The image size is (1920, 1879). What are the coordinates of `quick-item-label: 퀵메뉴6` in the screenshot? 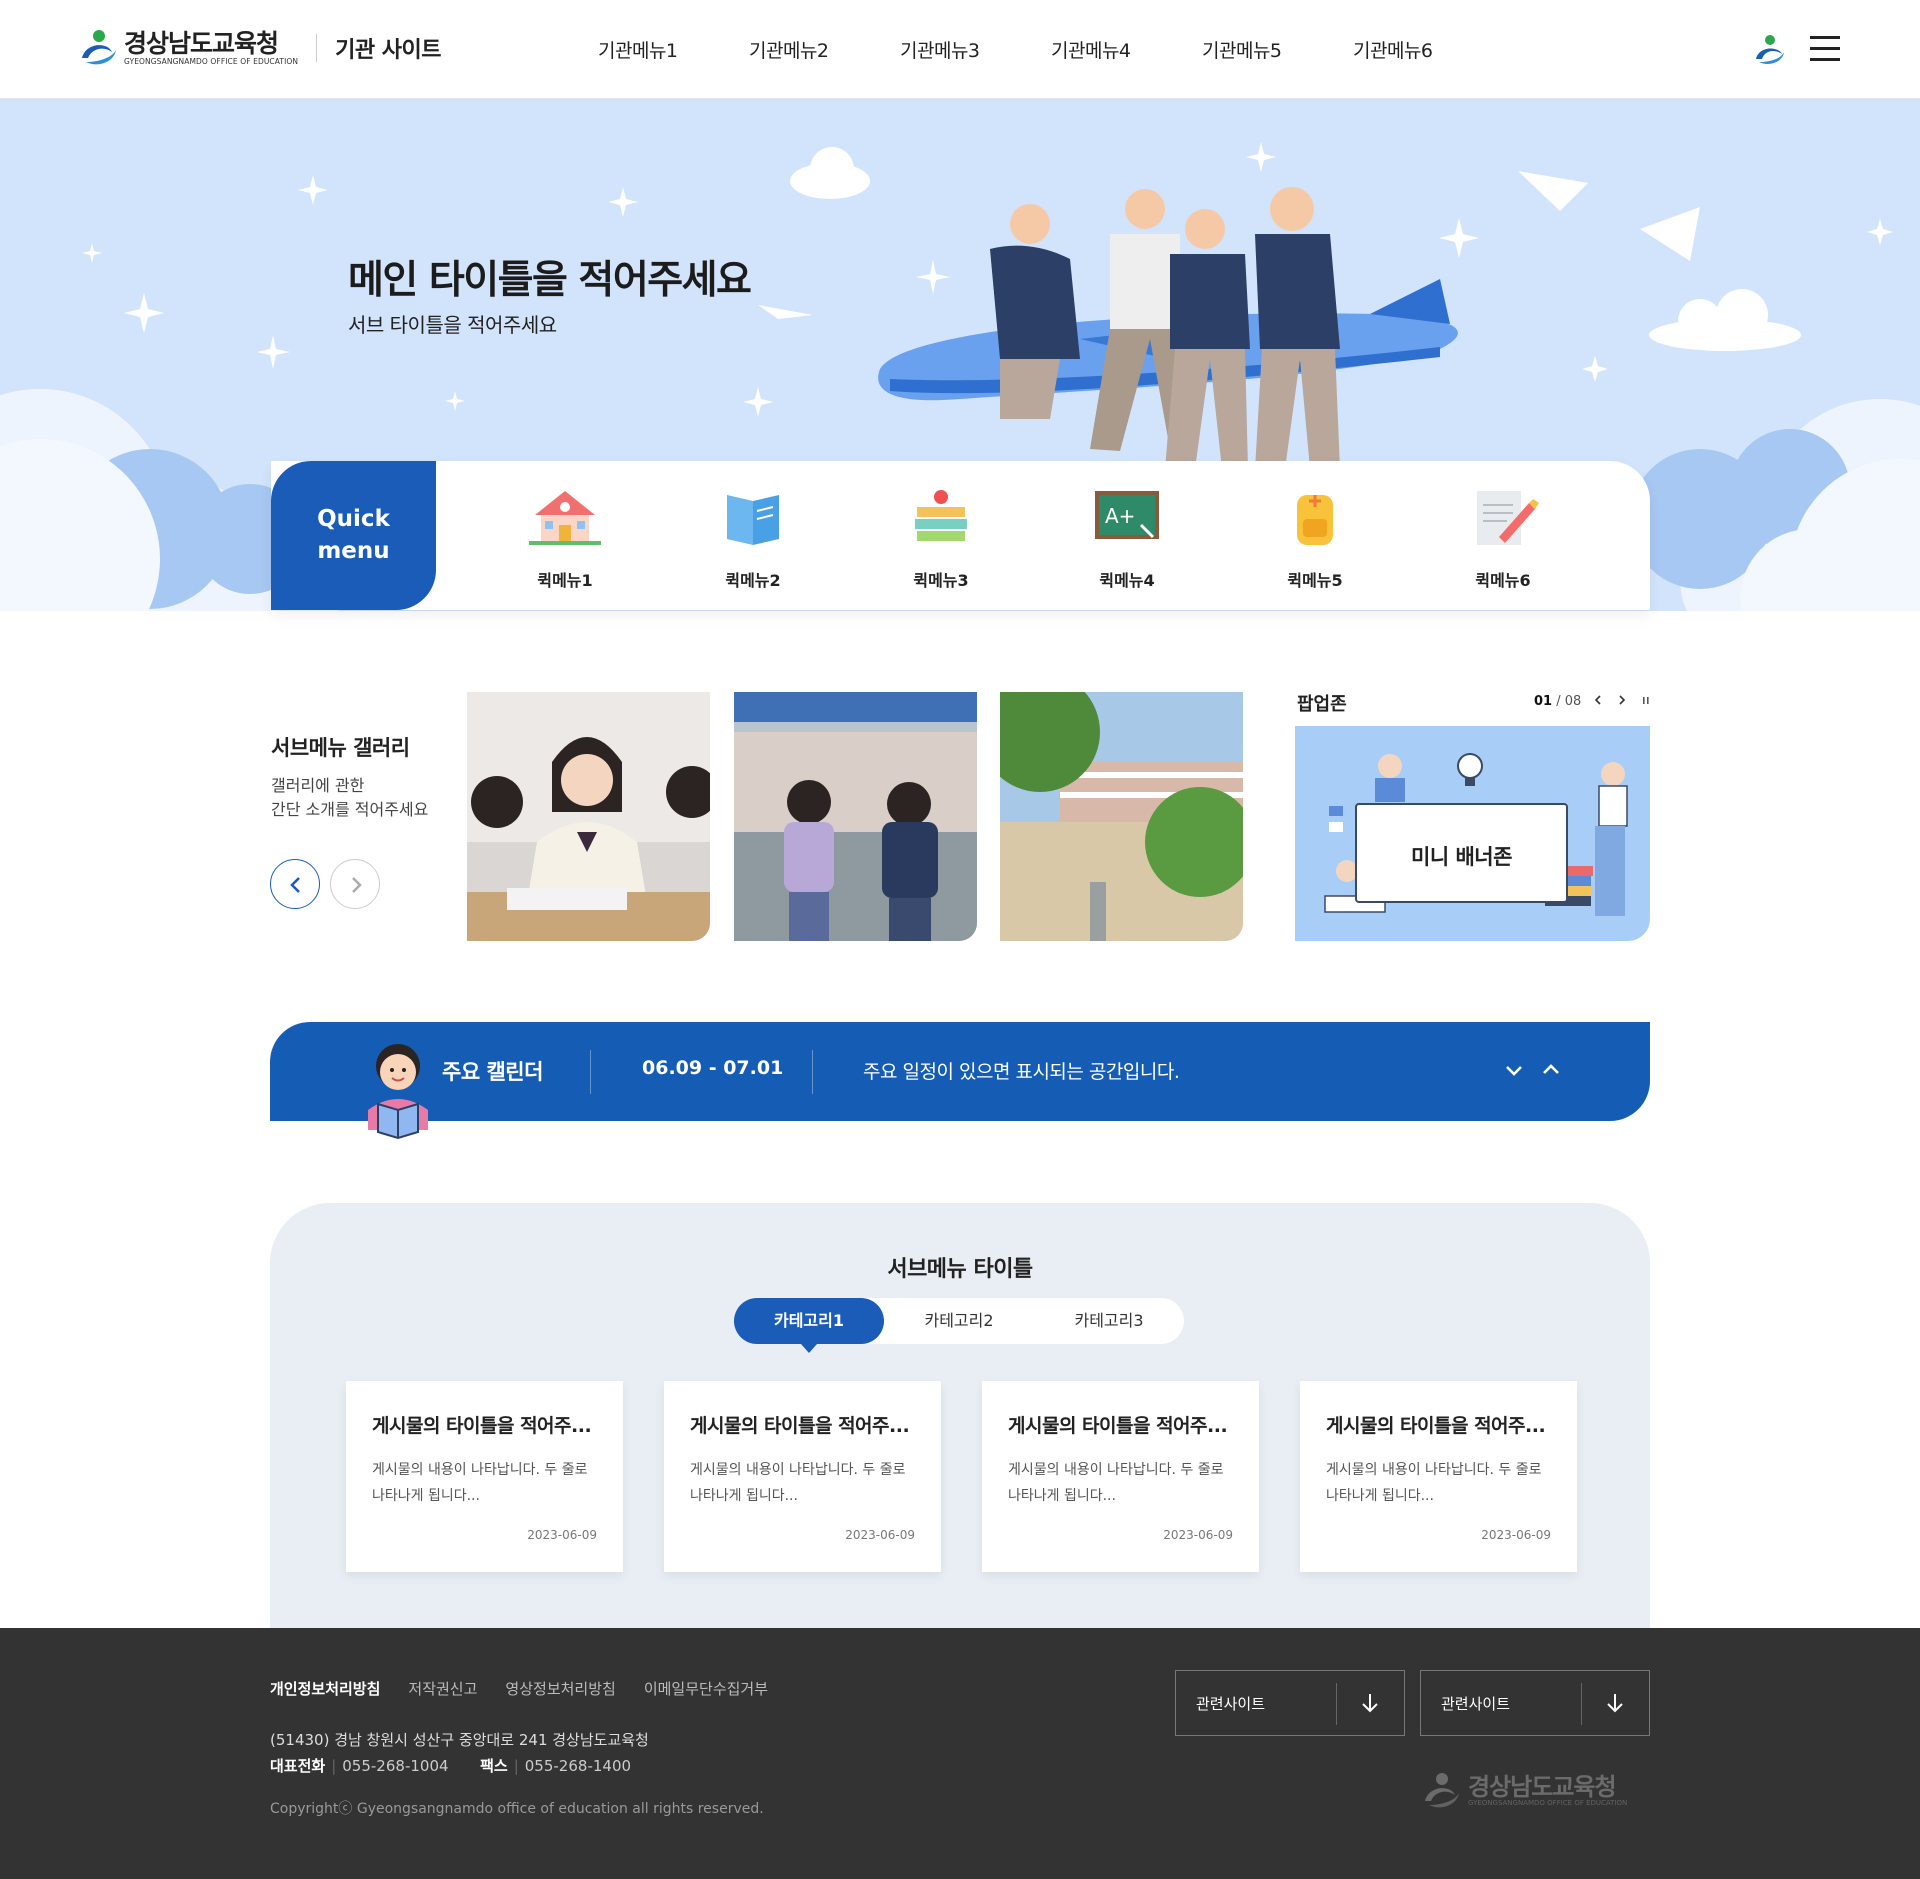 It's located at (1503, 580).